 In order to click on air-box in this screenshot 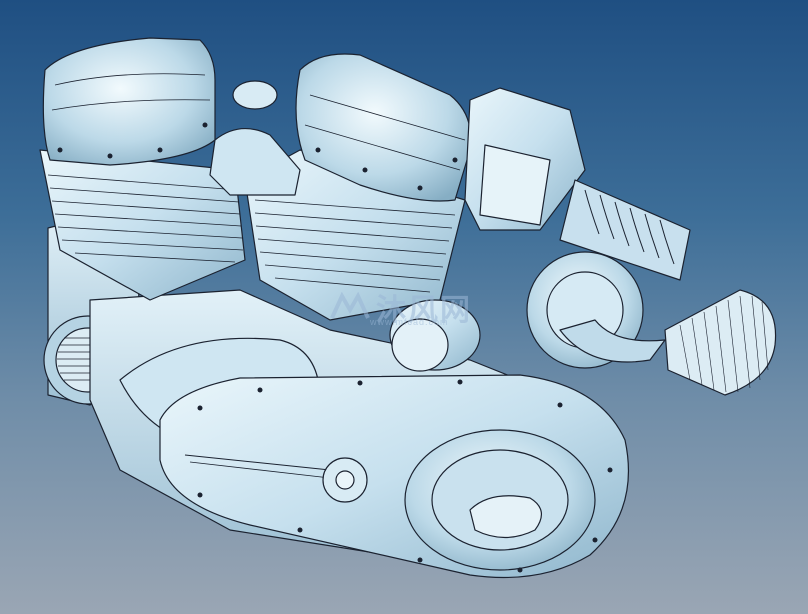, I will do `click(525, 159)`.